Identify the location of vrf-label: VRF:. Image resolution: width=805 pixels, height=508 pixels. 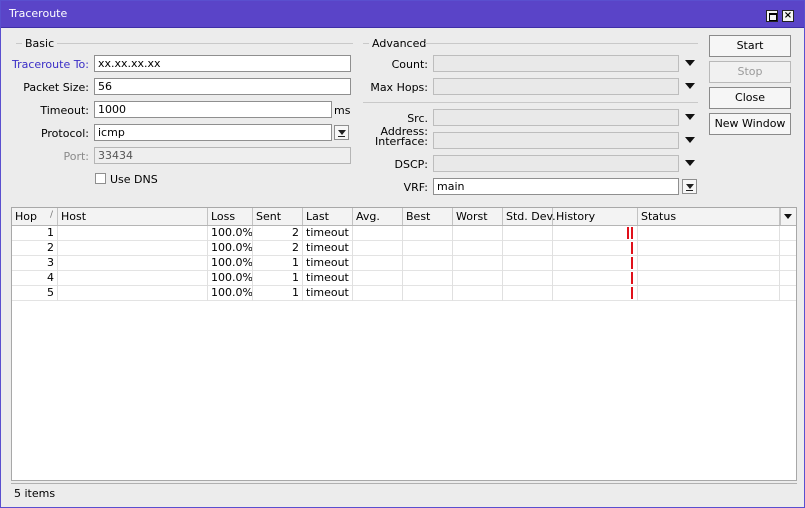
(415, 187).